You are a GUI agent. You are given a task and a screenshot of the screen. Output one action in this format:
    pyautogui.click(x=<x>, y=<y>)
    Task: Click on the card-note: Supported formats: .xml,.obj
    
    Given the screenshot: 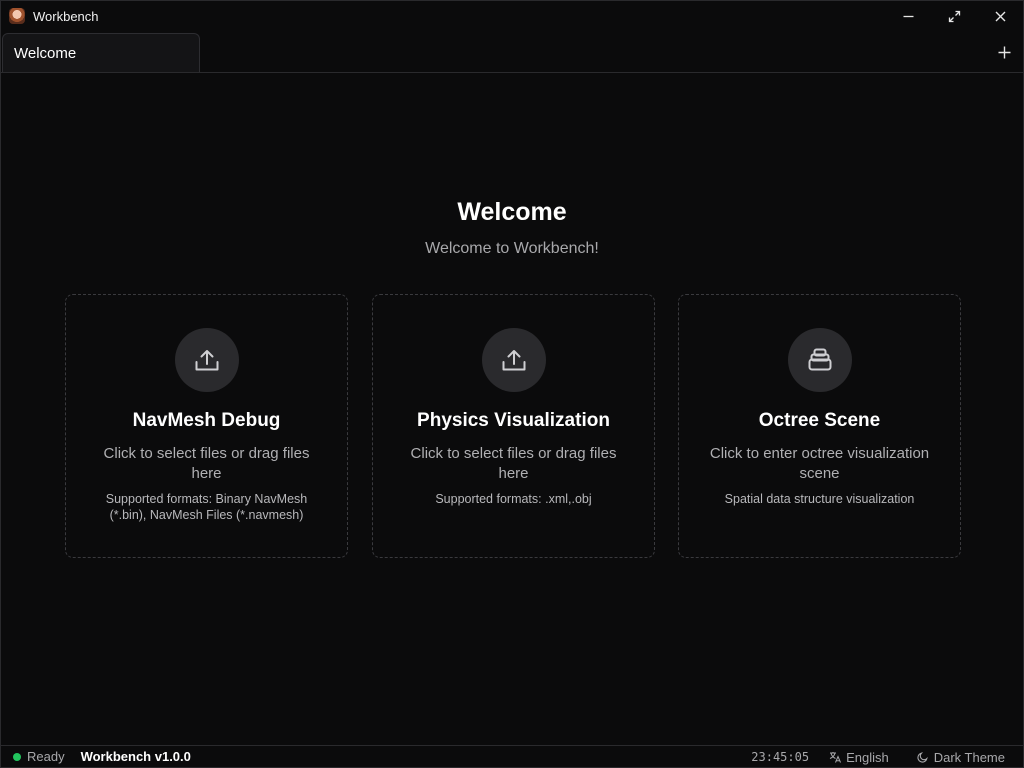 What is the action you would take?
    pyautogui.click(x=513, y=499)
    